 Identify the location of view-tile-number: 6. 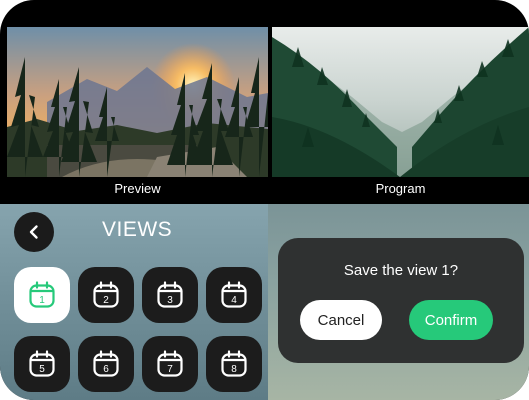
(106, 369).